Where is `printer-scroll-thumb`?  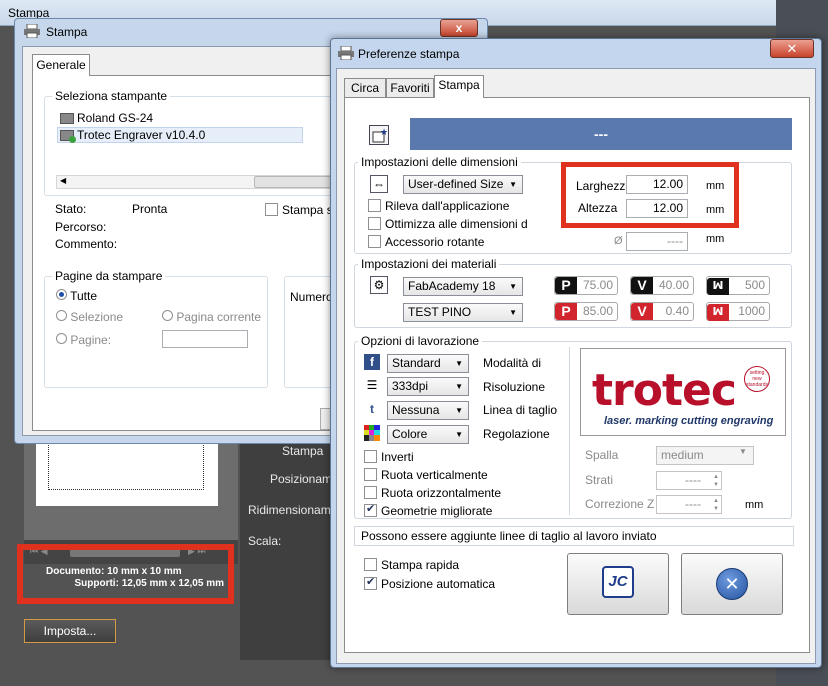
printer-scroll-thumb is located at coordinates (294, 182).